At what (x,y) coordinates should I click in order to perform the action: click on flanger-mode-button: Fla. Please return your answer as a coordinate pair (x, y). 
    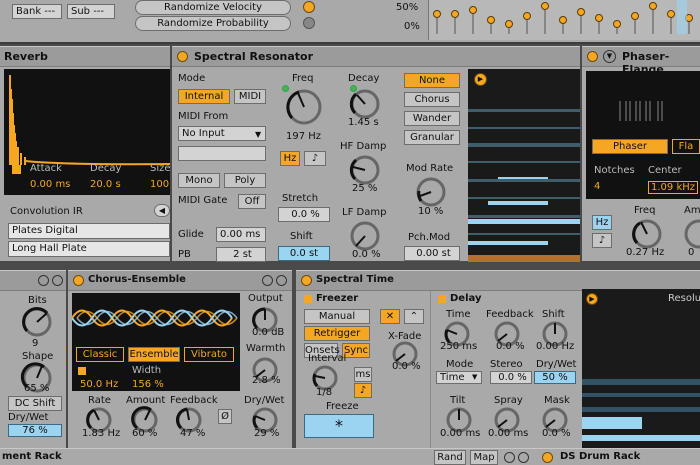
    Looking at the image, I should click on (686, 146).